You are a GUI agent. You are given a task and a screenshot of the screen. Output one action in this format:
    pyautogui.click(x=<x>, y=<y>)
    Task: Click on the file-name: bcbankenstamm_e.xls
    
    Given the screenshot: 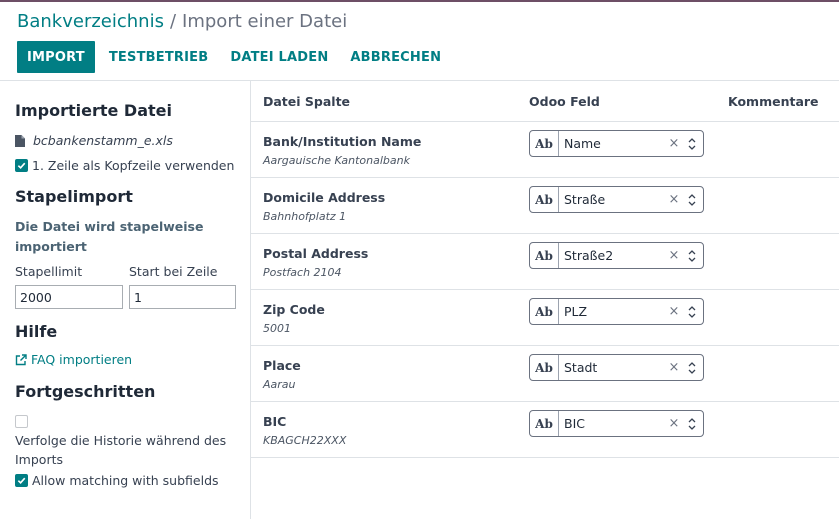 What is the action you would take?
    pyautogui.click(x=103, y=140)
    